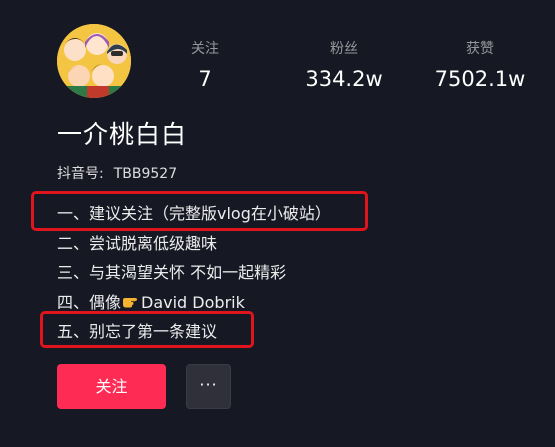 This screenshot has width=555, height=447. Describe the element at coordinates (89, 302) in the screenshot. I see `bio-line-4-prefix: 四、偶像` at that location.